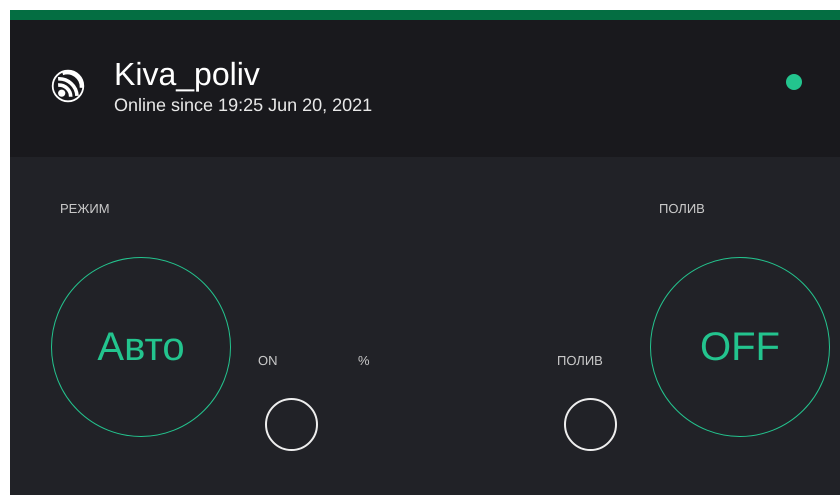 Image resolution: width=840 pixels, height=495 pixels. I want to click on device-title: Kiva_poliv, so click(187, 74).